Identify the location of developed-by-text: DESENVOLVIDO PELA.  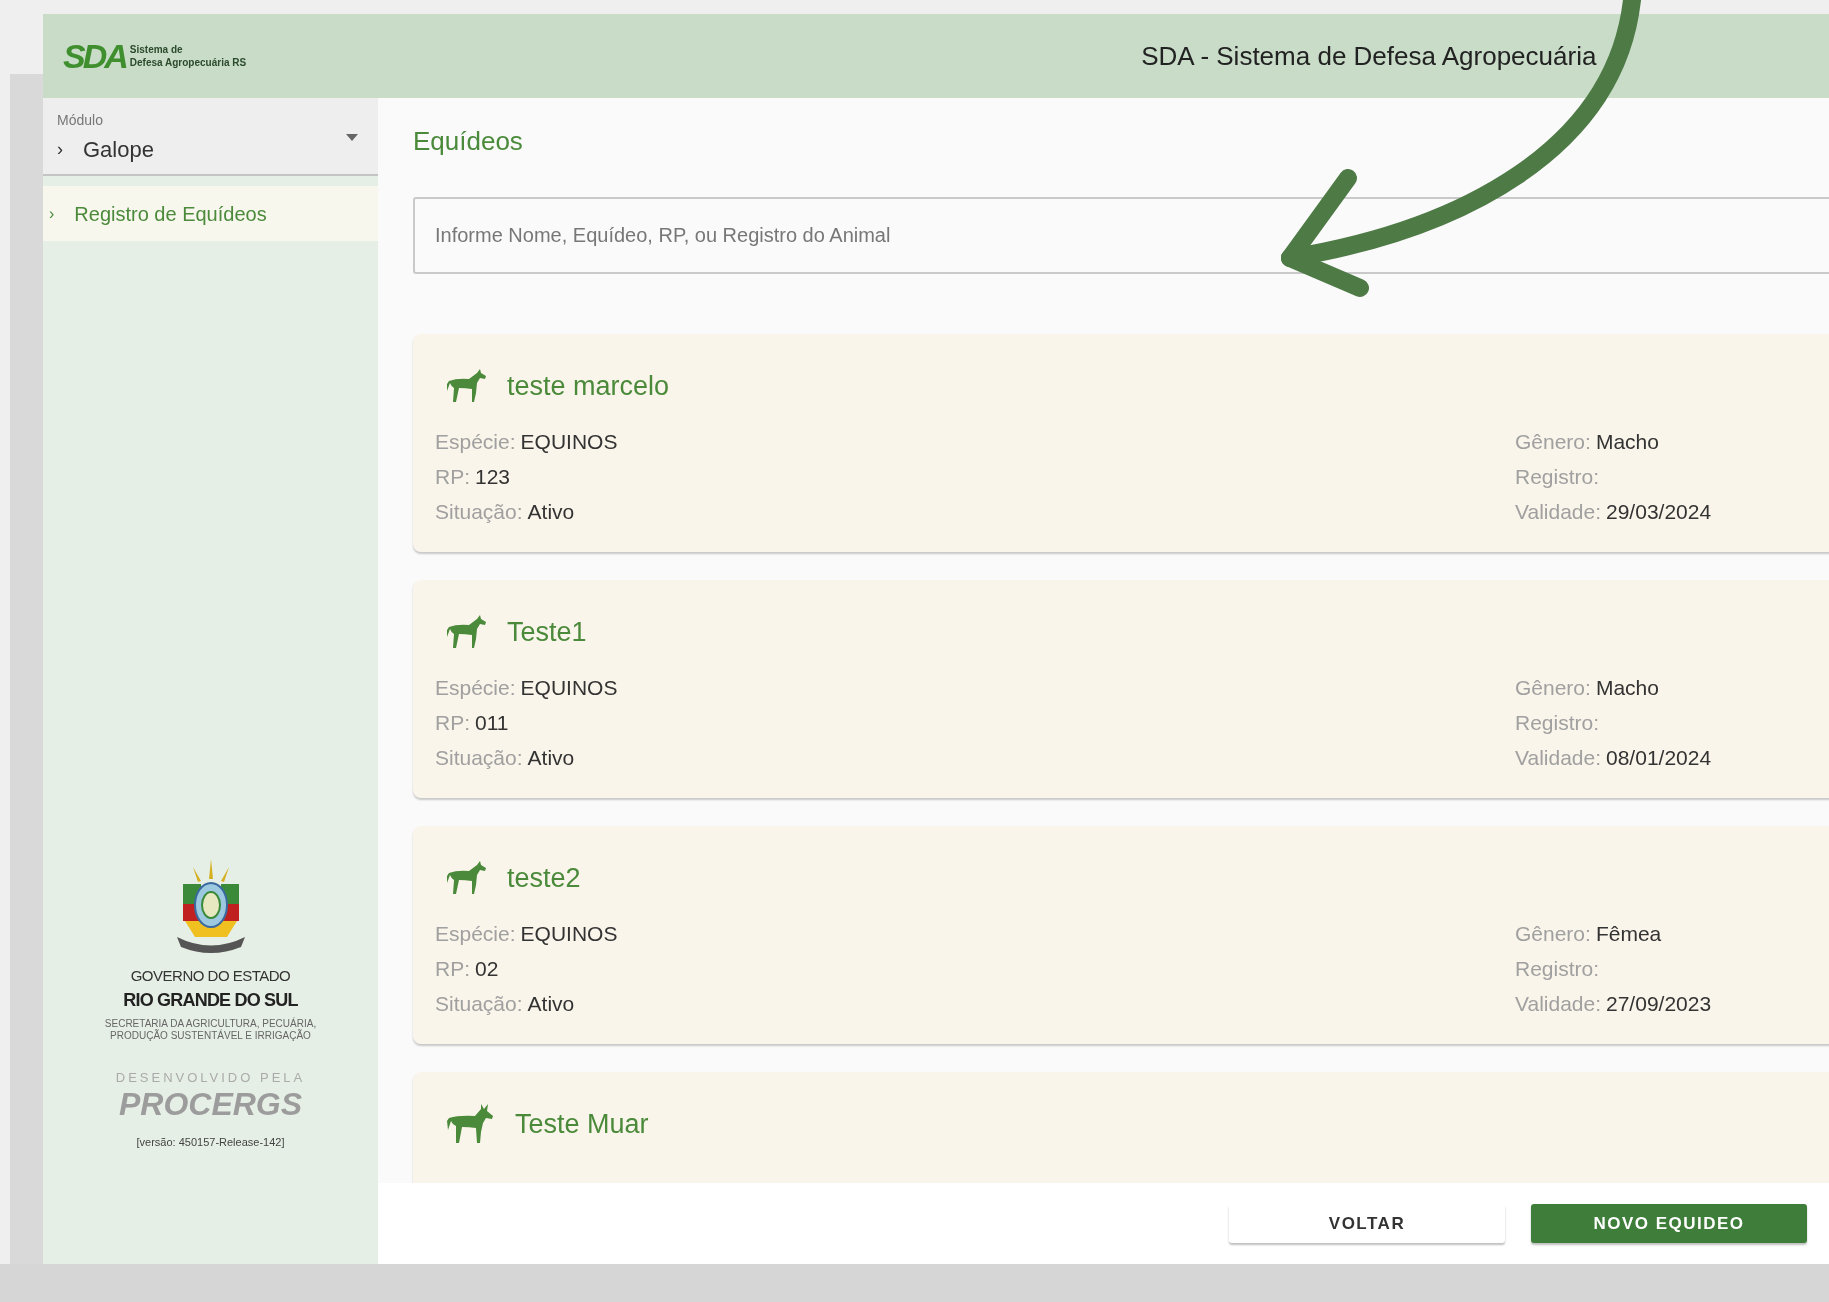
(210, 1078).